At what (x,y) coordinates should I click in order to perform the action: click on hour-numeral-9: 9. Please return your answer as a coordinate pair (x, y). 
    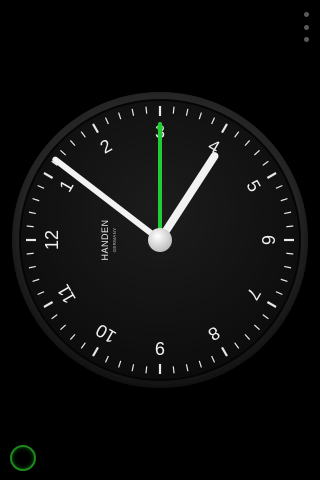
    Looking at the image, I should click on (160, 348).